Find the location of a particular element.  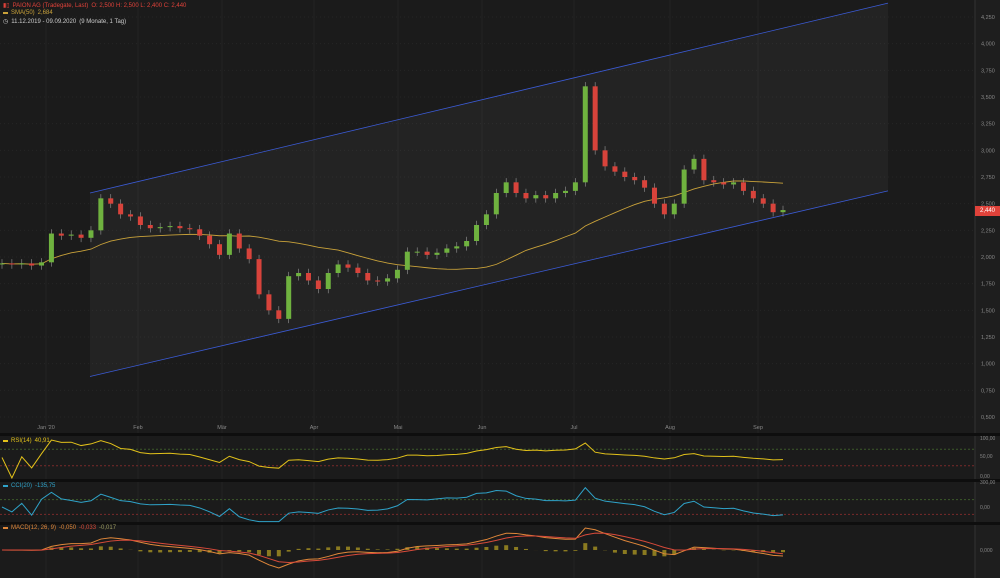

x-tick-label: Aug is located at coordinates (670, 428).